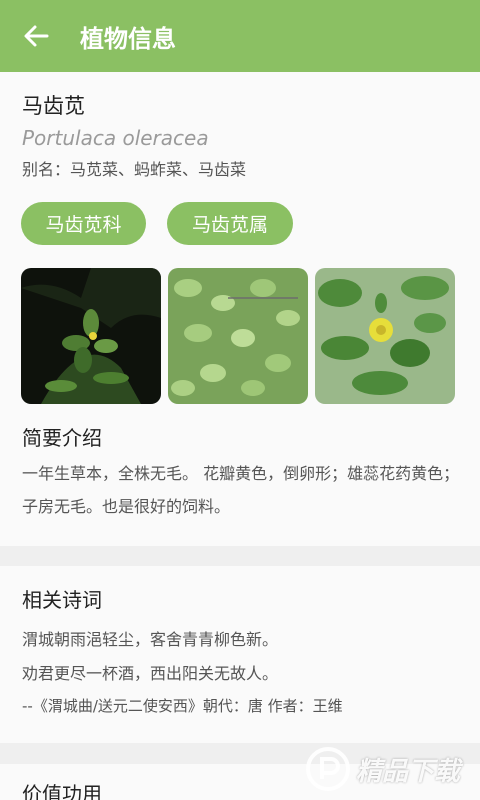 The width and height of the screenshot is (480, 800). What do you see at coordinates (62, 791) in the screenshot?
I see `value-title: 价值功用` at bounding box center [62, 791].